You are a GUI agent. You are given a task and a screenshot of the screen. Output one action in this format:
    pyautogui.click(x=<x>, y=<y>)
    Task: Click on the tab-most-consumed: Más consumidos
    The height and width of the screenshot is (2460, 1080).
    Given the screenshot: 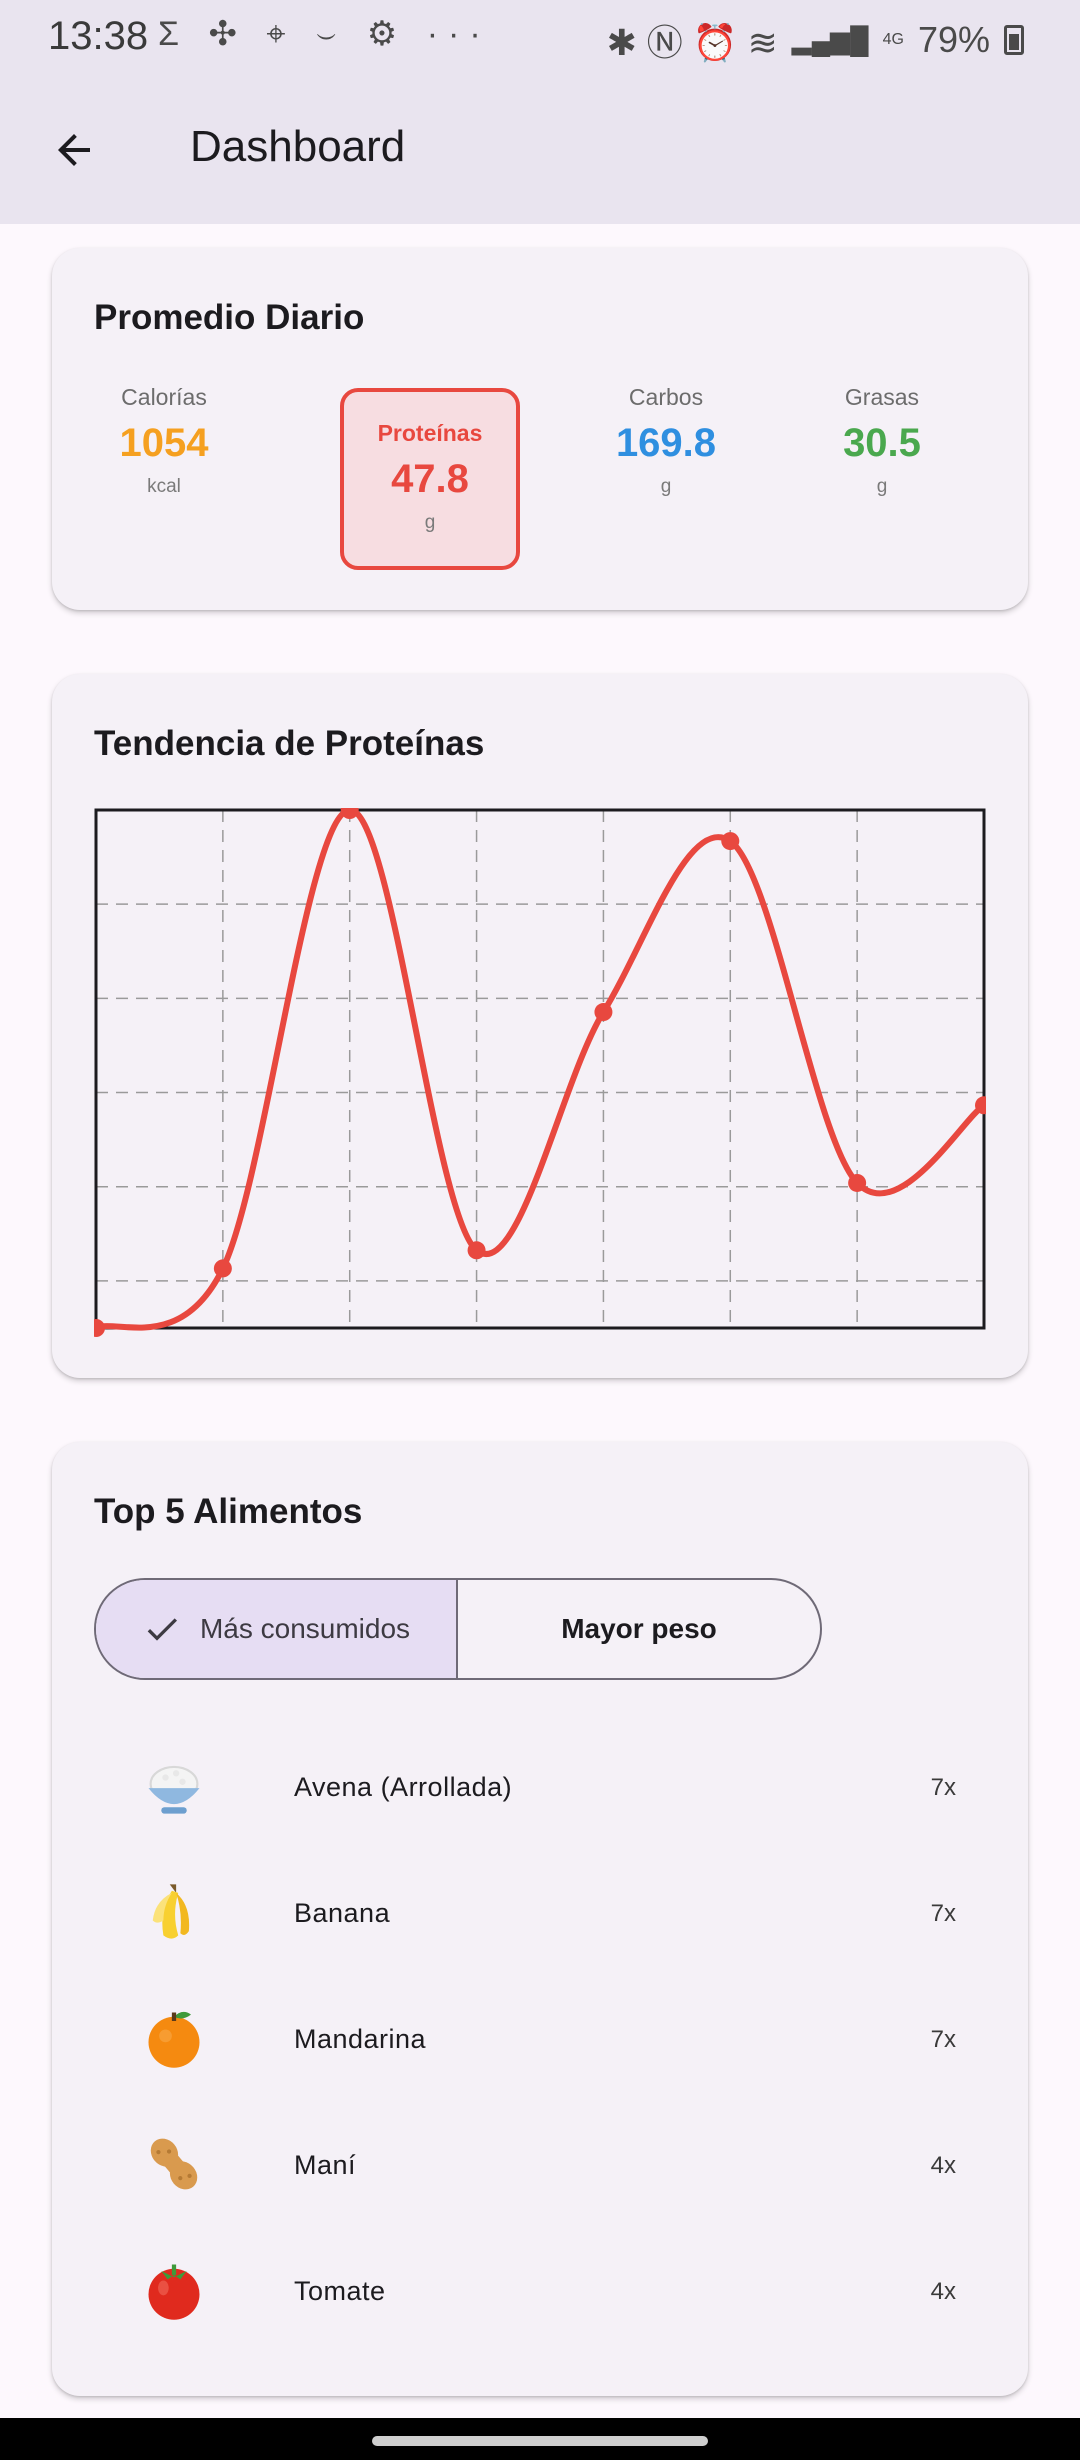 What is the action you would take?
    pyautogui.click(x=277, y=1629)
    